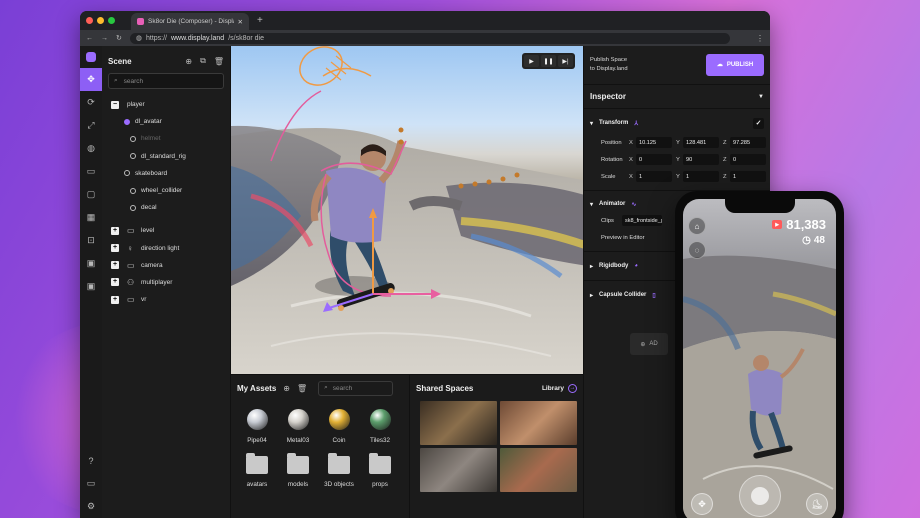 The width and height of the screenshot is (920, 518). Describe the element at coordinates (119, 38) in the screenshot. I see `reload-icon: ↻` at that location.